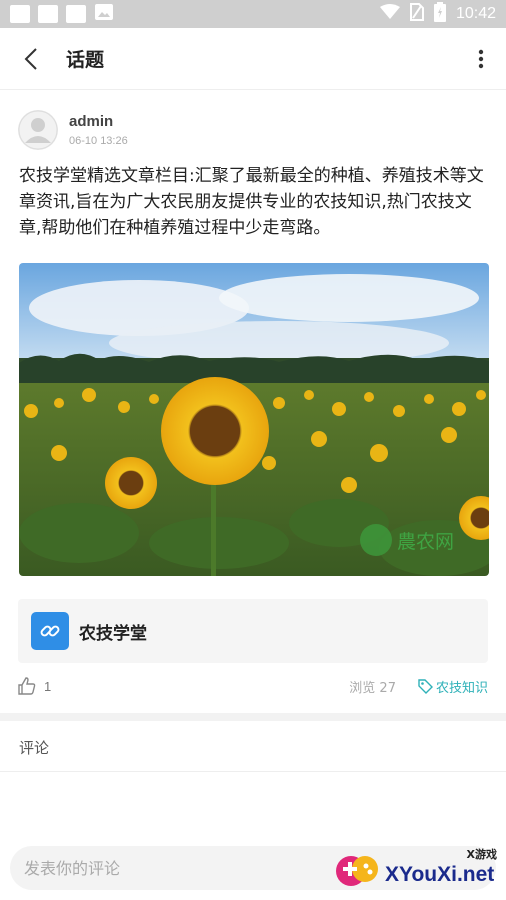 The image size is (506, 900). I want to click on avatar, so click(38, 130).